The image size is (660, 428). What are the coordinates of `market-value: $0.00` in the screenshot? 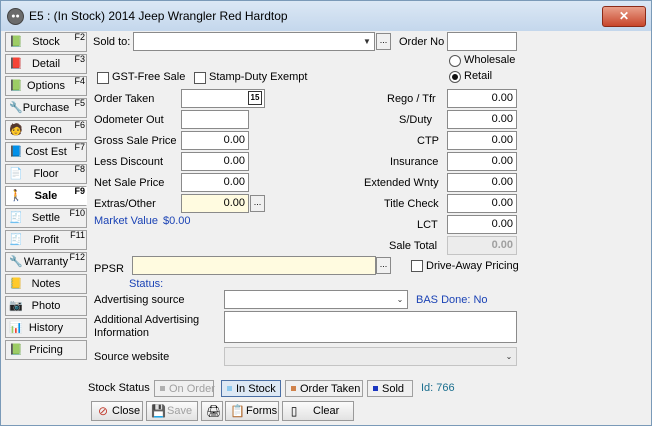 It's located at (177, 221).